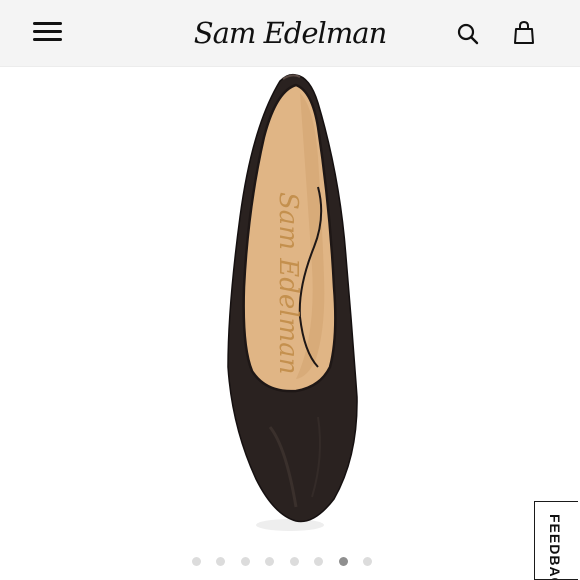  I want to click on hamburger-menu-icon, so click(48, 32).